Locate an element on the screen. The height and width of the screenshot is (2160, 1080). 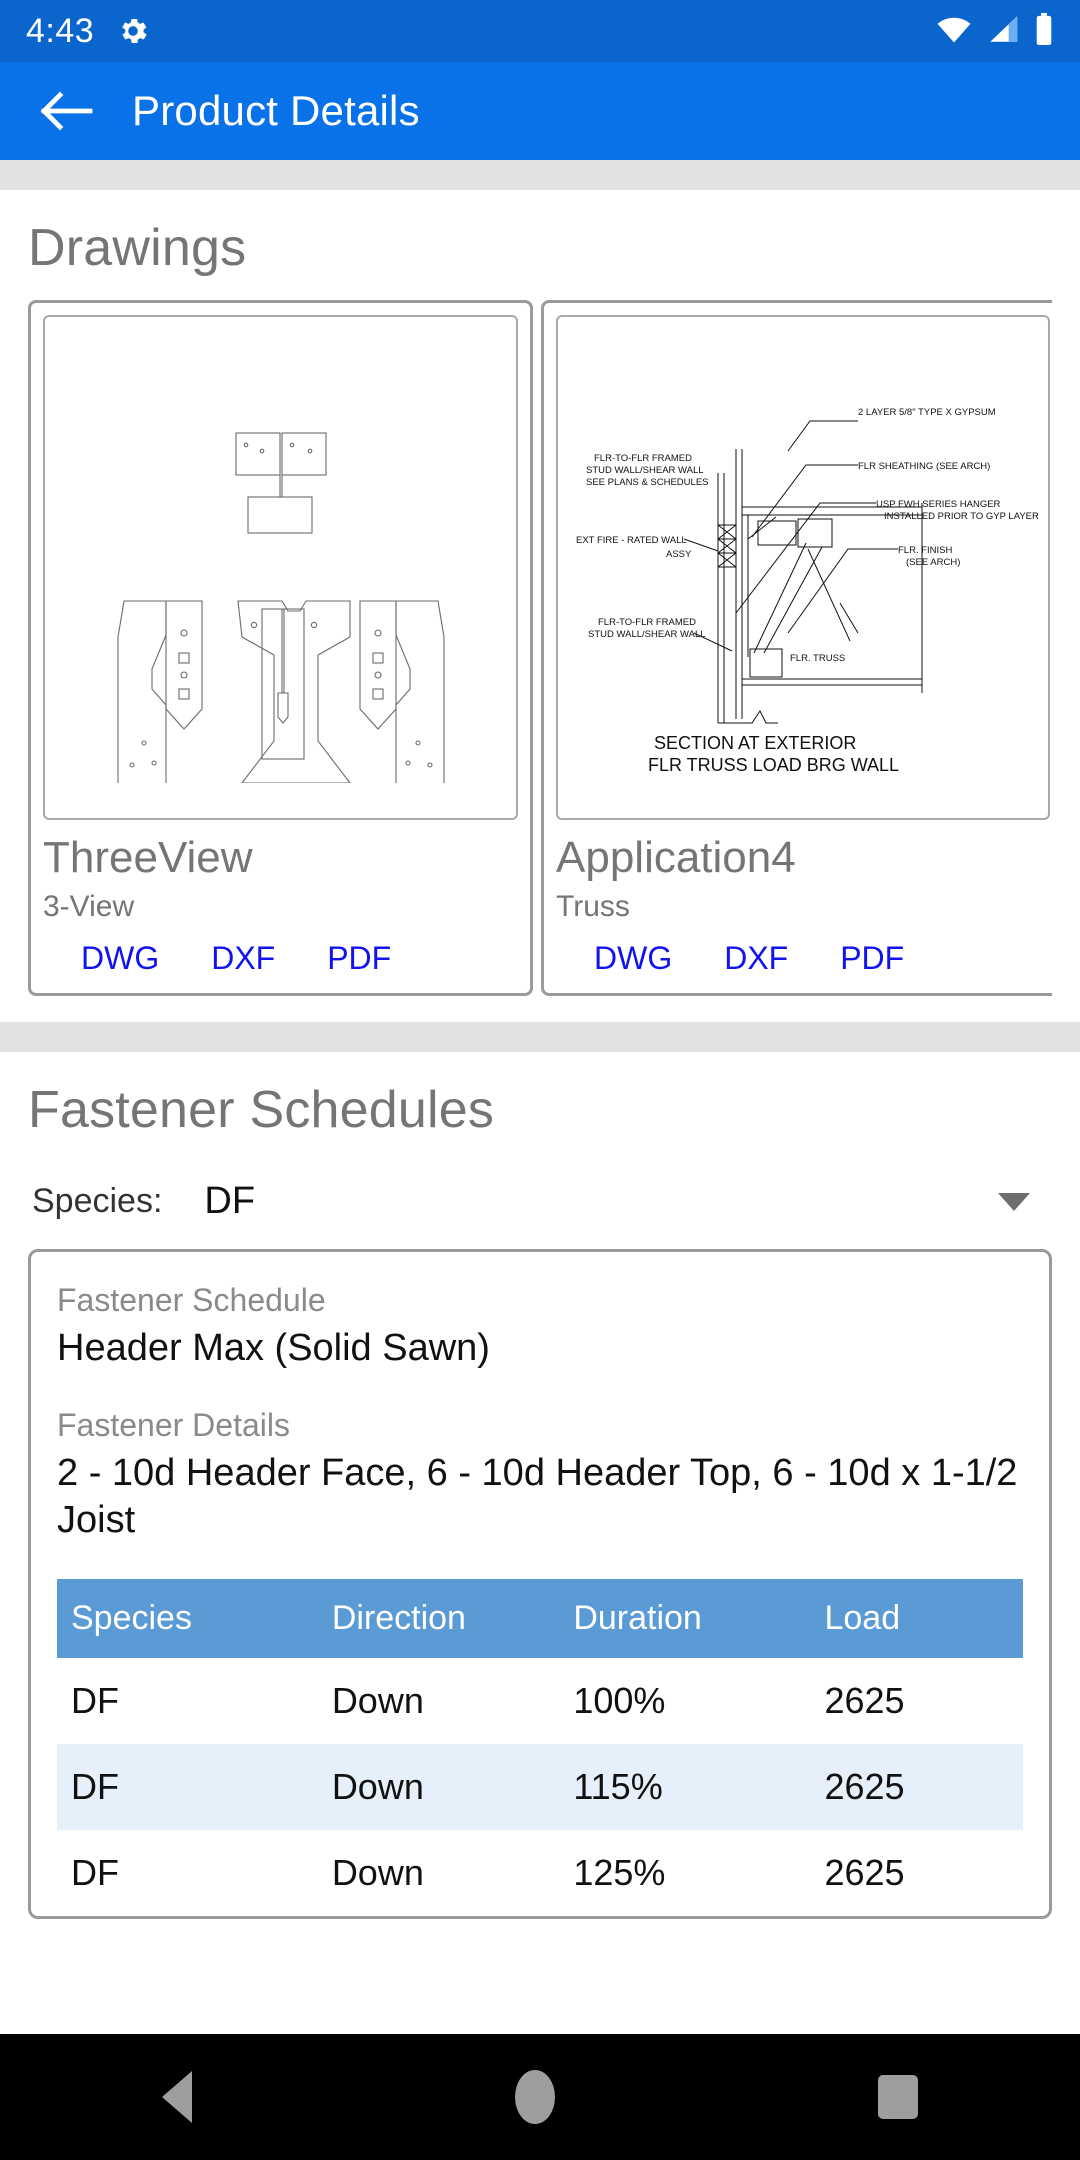
gear-icon is located at coordinates (133, 31).